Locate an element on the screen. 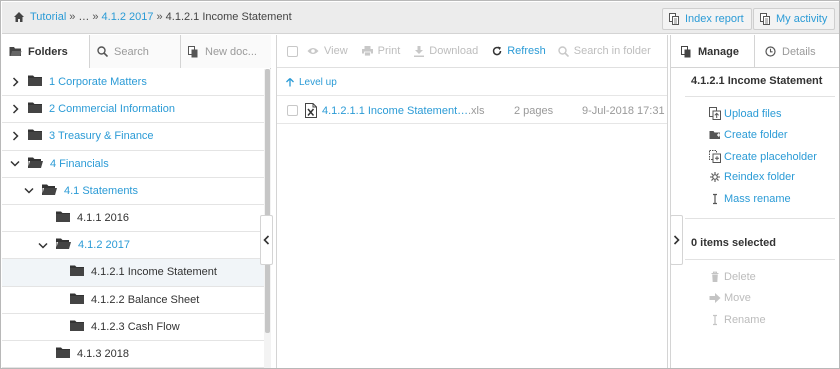 This screenshot has height=369, width=840. collapse-left-panel-button is located at coordinates (266, 240).